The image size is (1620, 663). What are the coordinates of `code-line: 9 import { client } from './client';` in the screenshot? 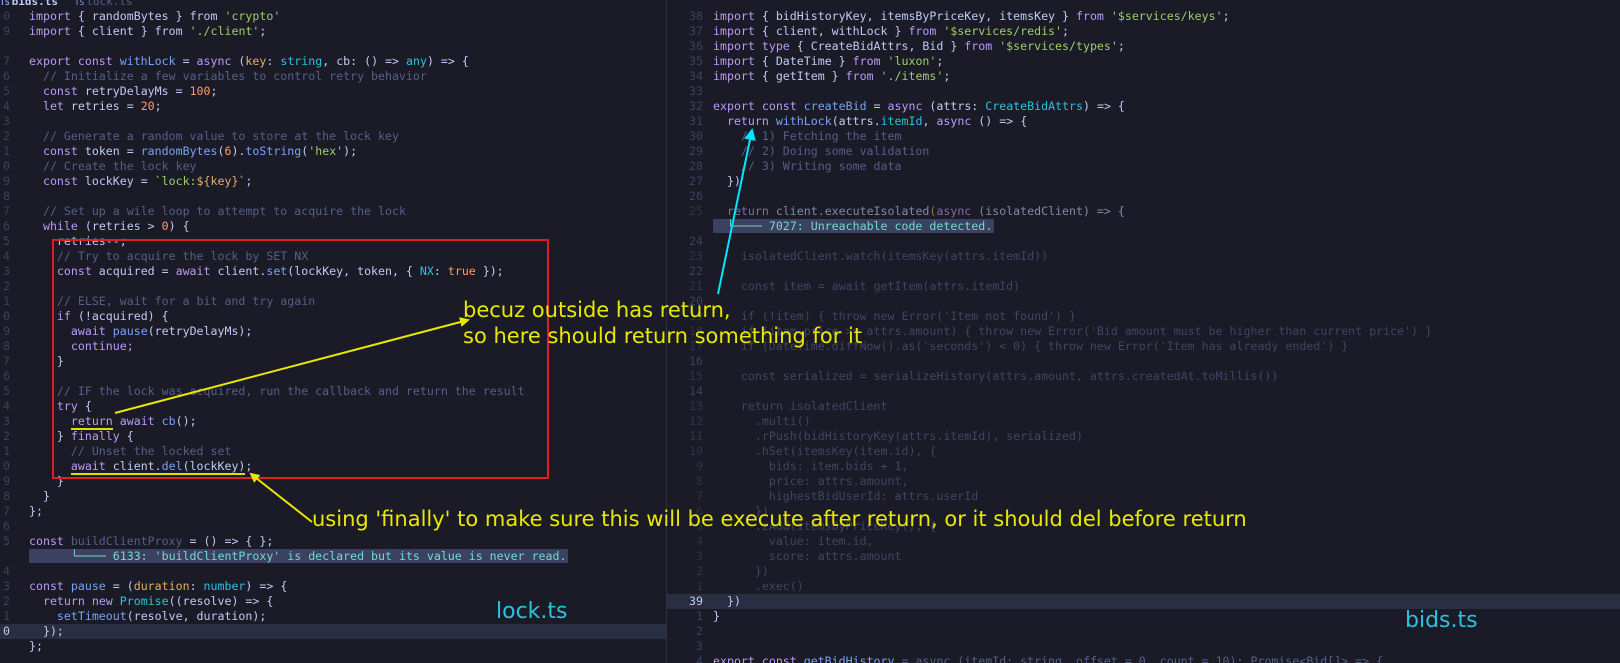 It's located at (333, 31).